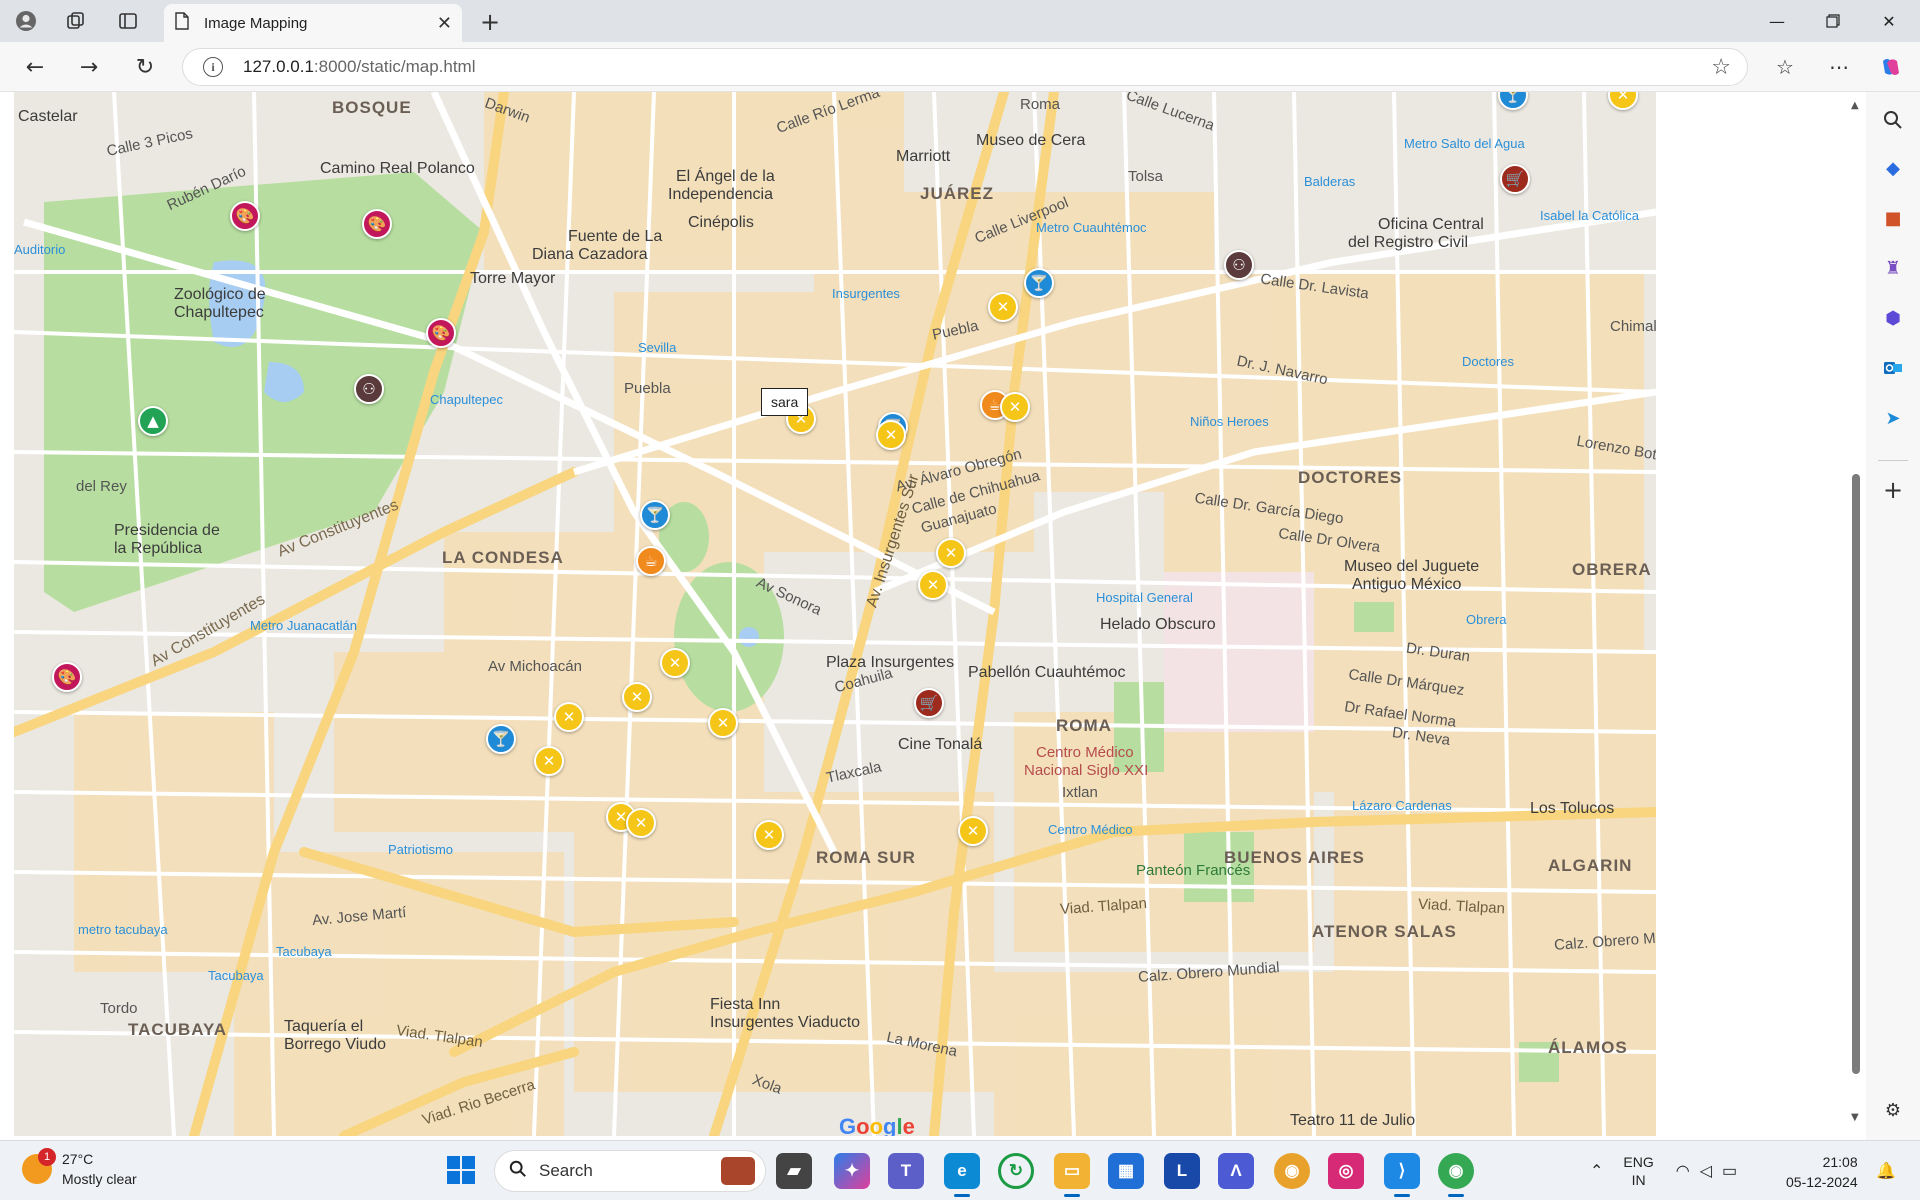 The image size is (1920, 1200). What do you see at coordinates (1893, 418) in the screenshot?
I see `send-icon: ➤` at bounding box center [1893, 418].